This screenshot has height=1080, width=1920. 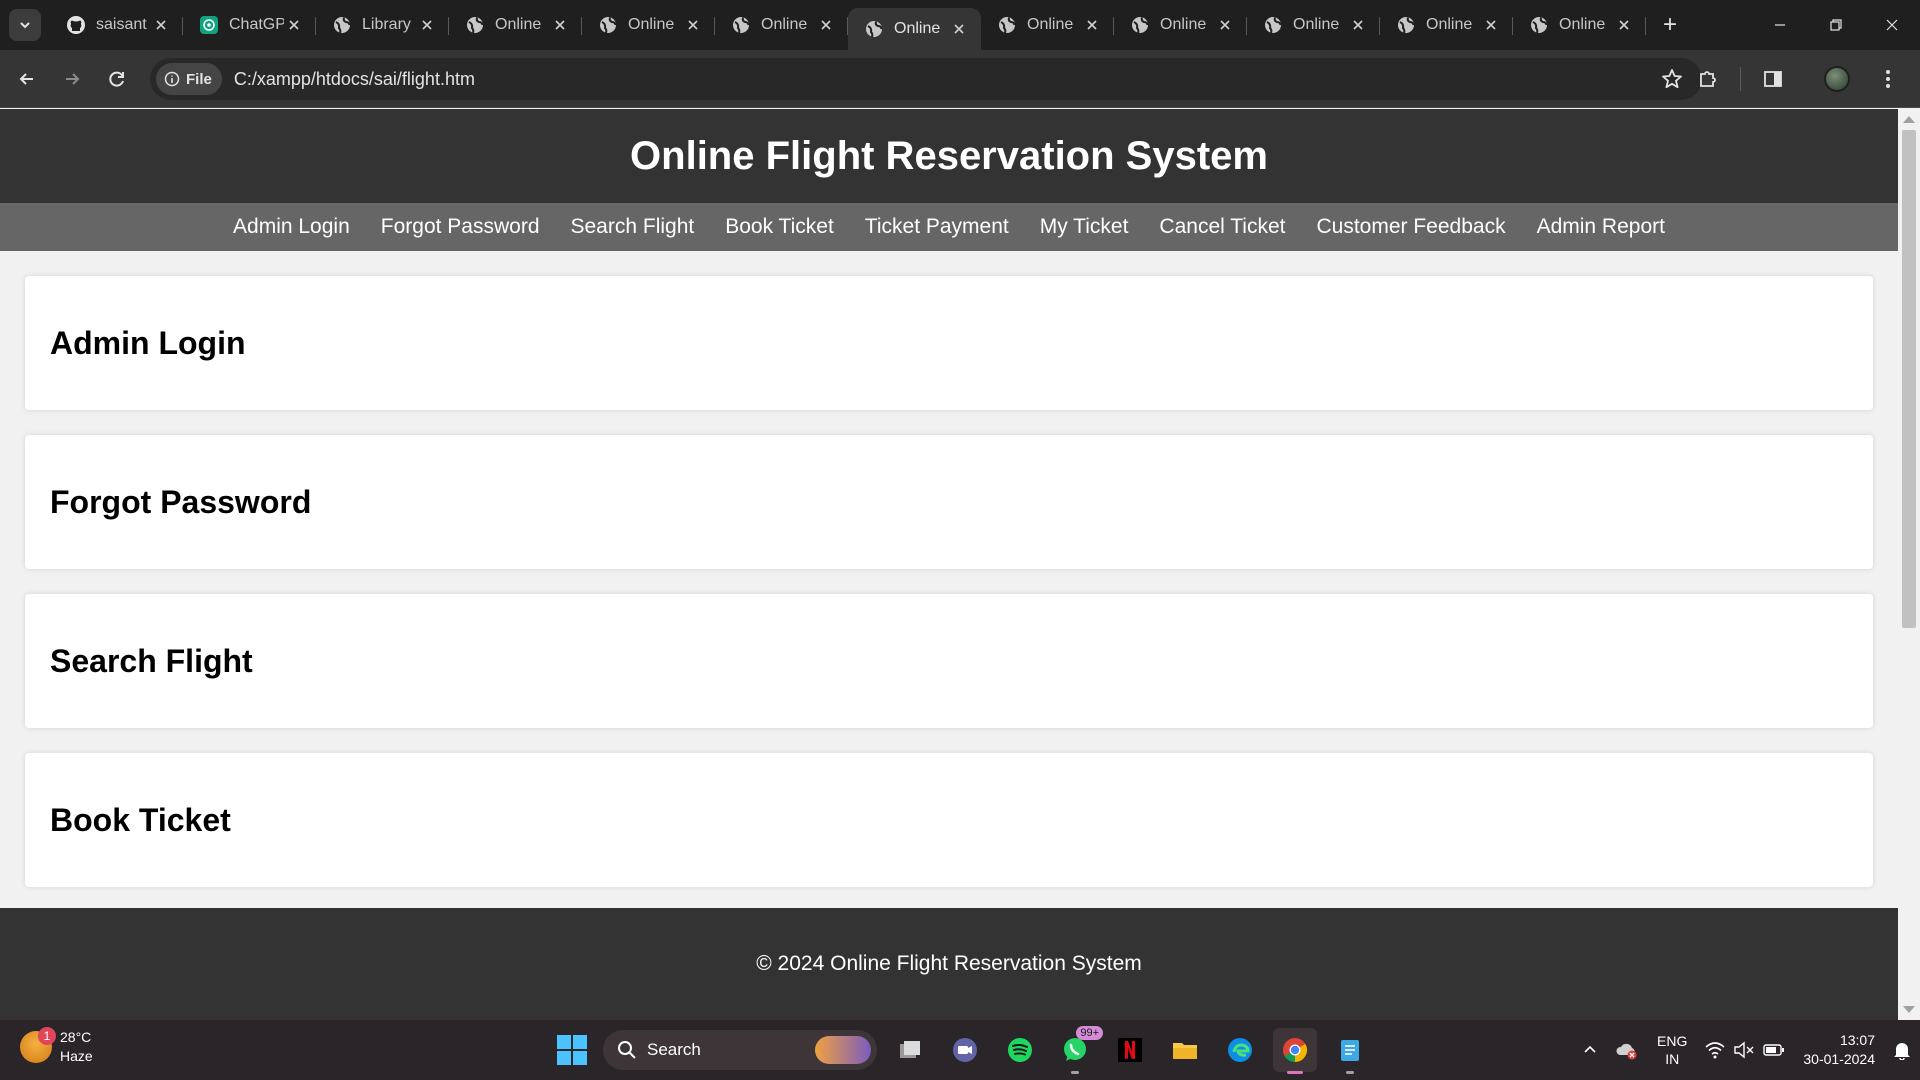 What do you see at coordinates (1130, 1050) in the screenshot?
I see `taskbar-app-netflix` at bounding box center [1130, 1050].